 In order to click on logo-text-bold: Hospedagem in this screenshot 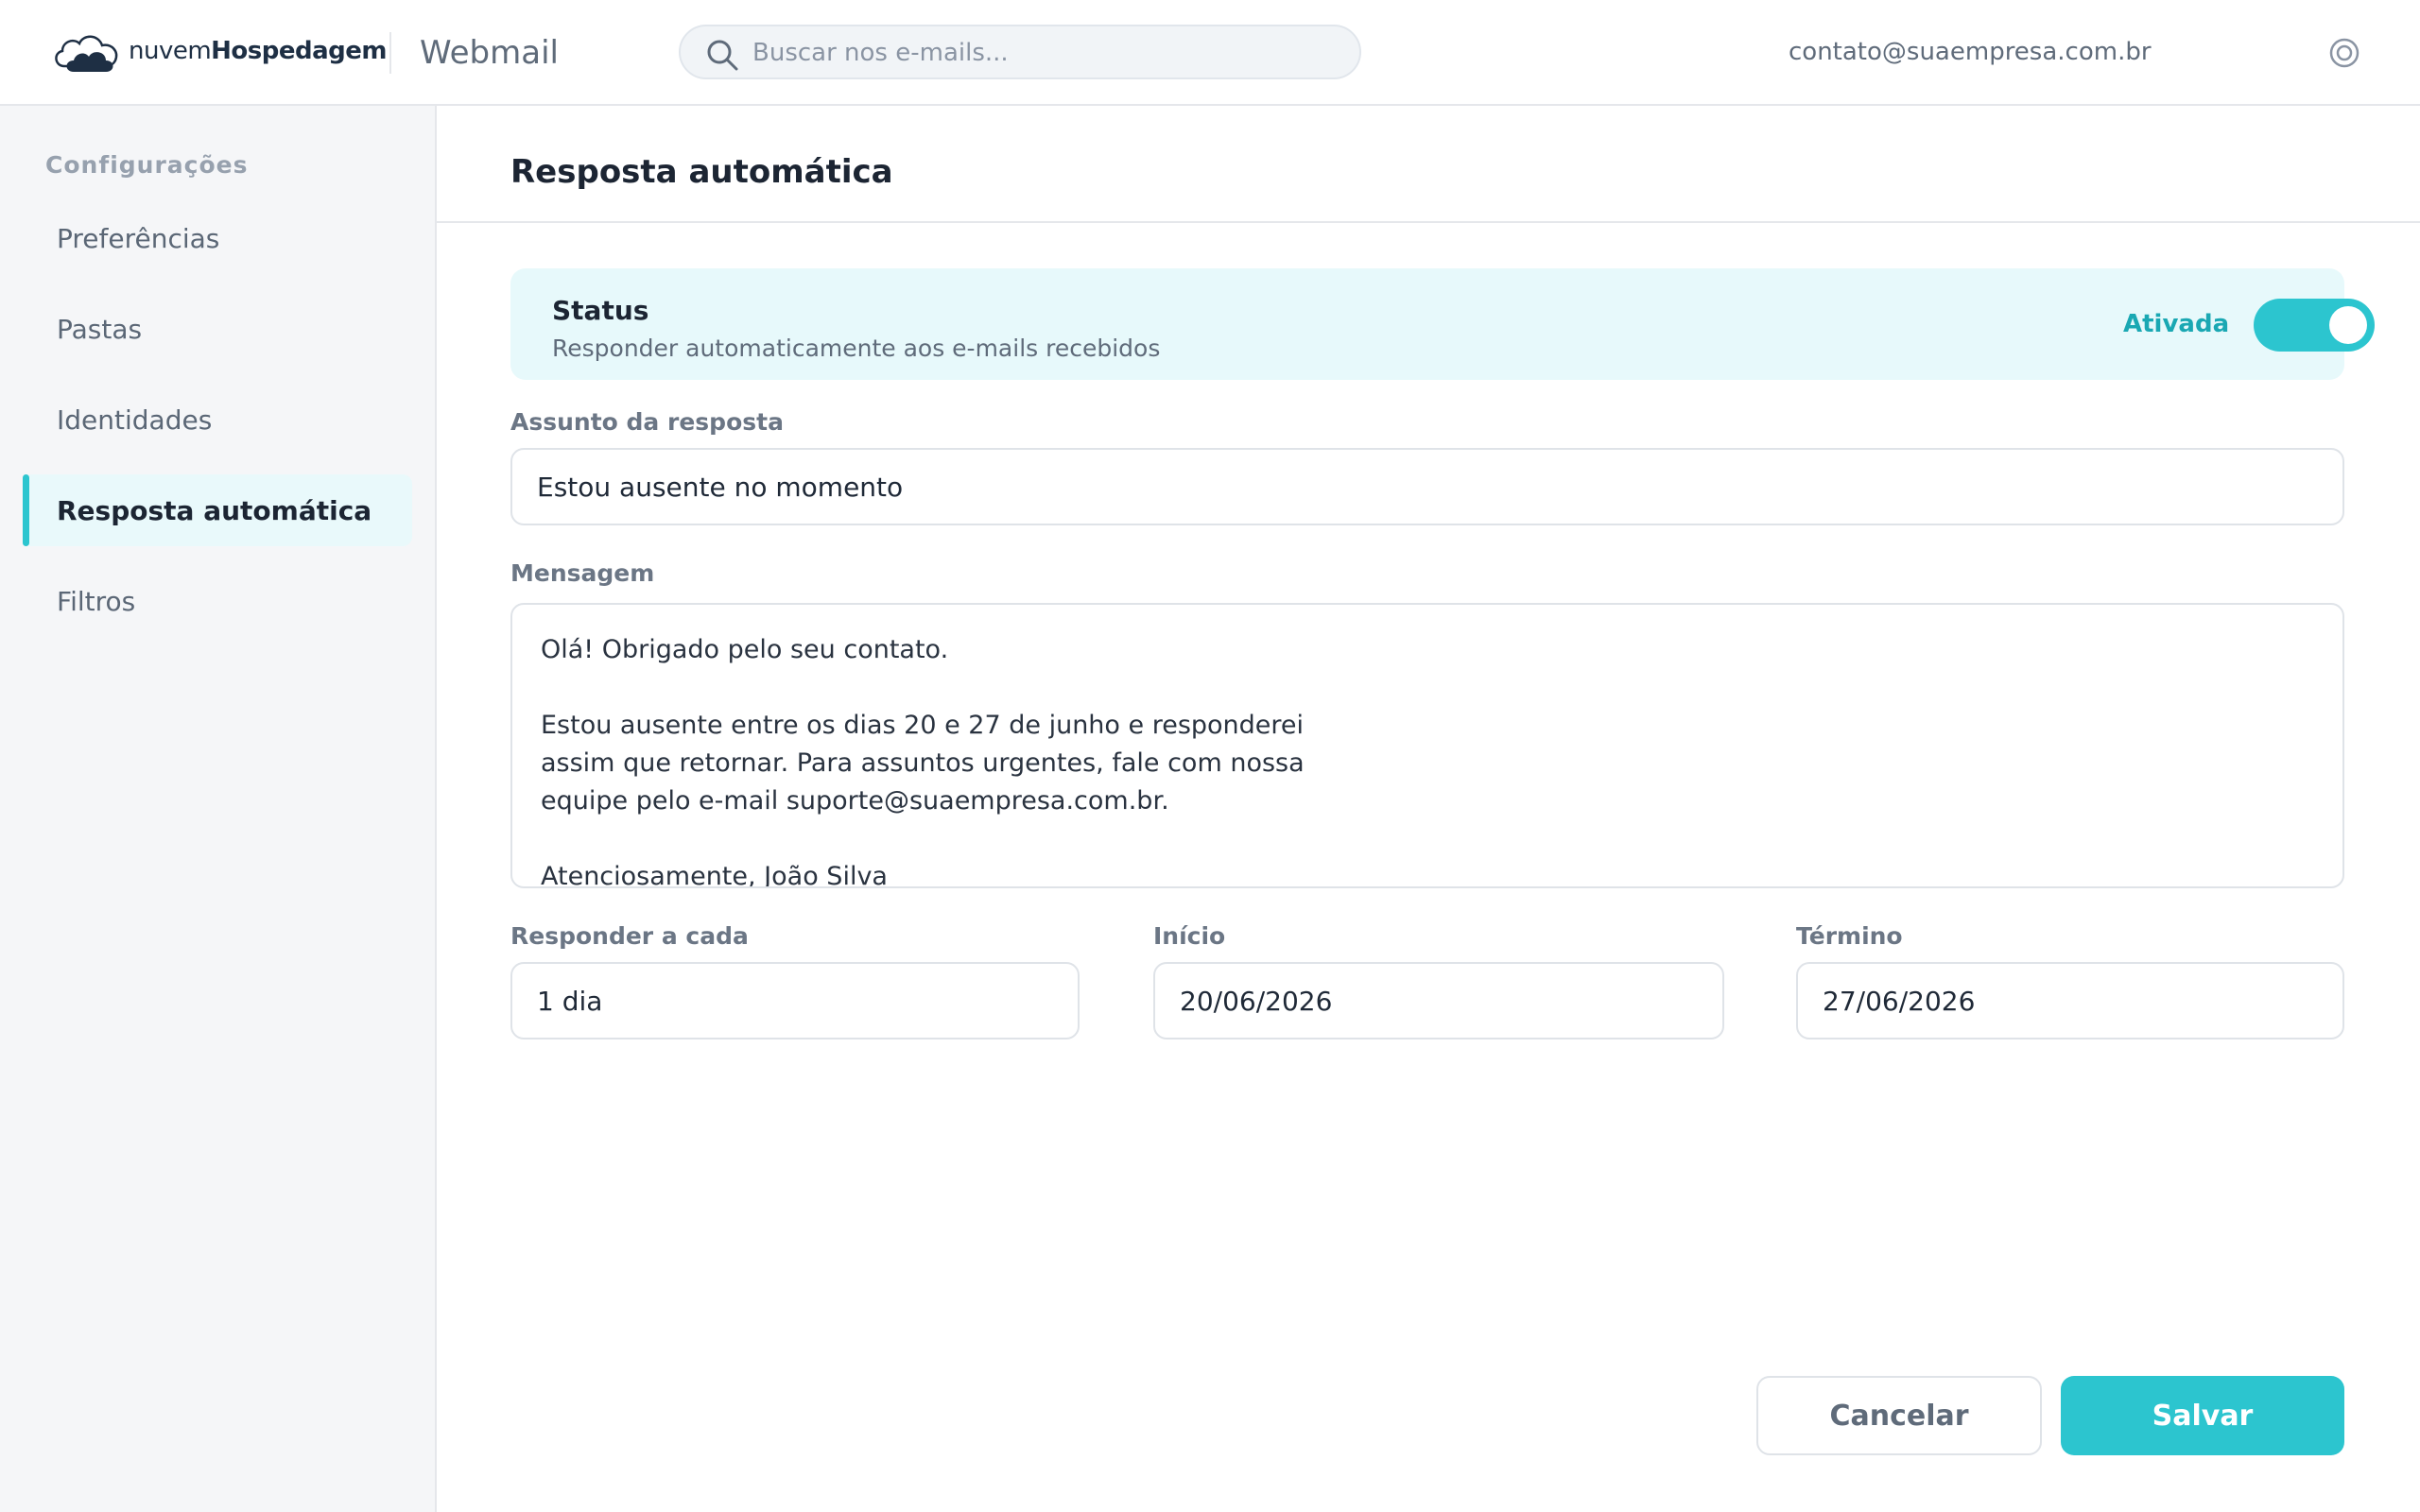, I will do `click(299, 51)`.